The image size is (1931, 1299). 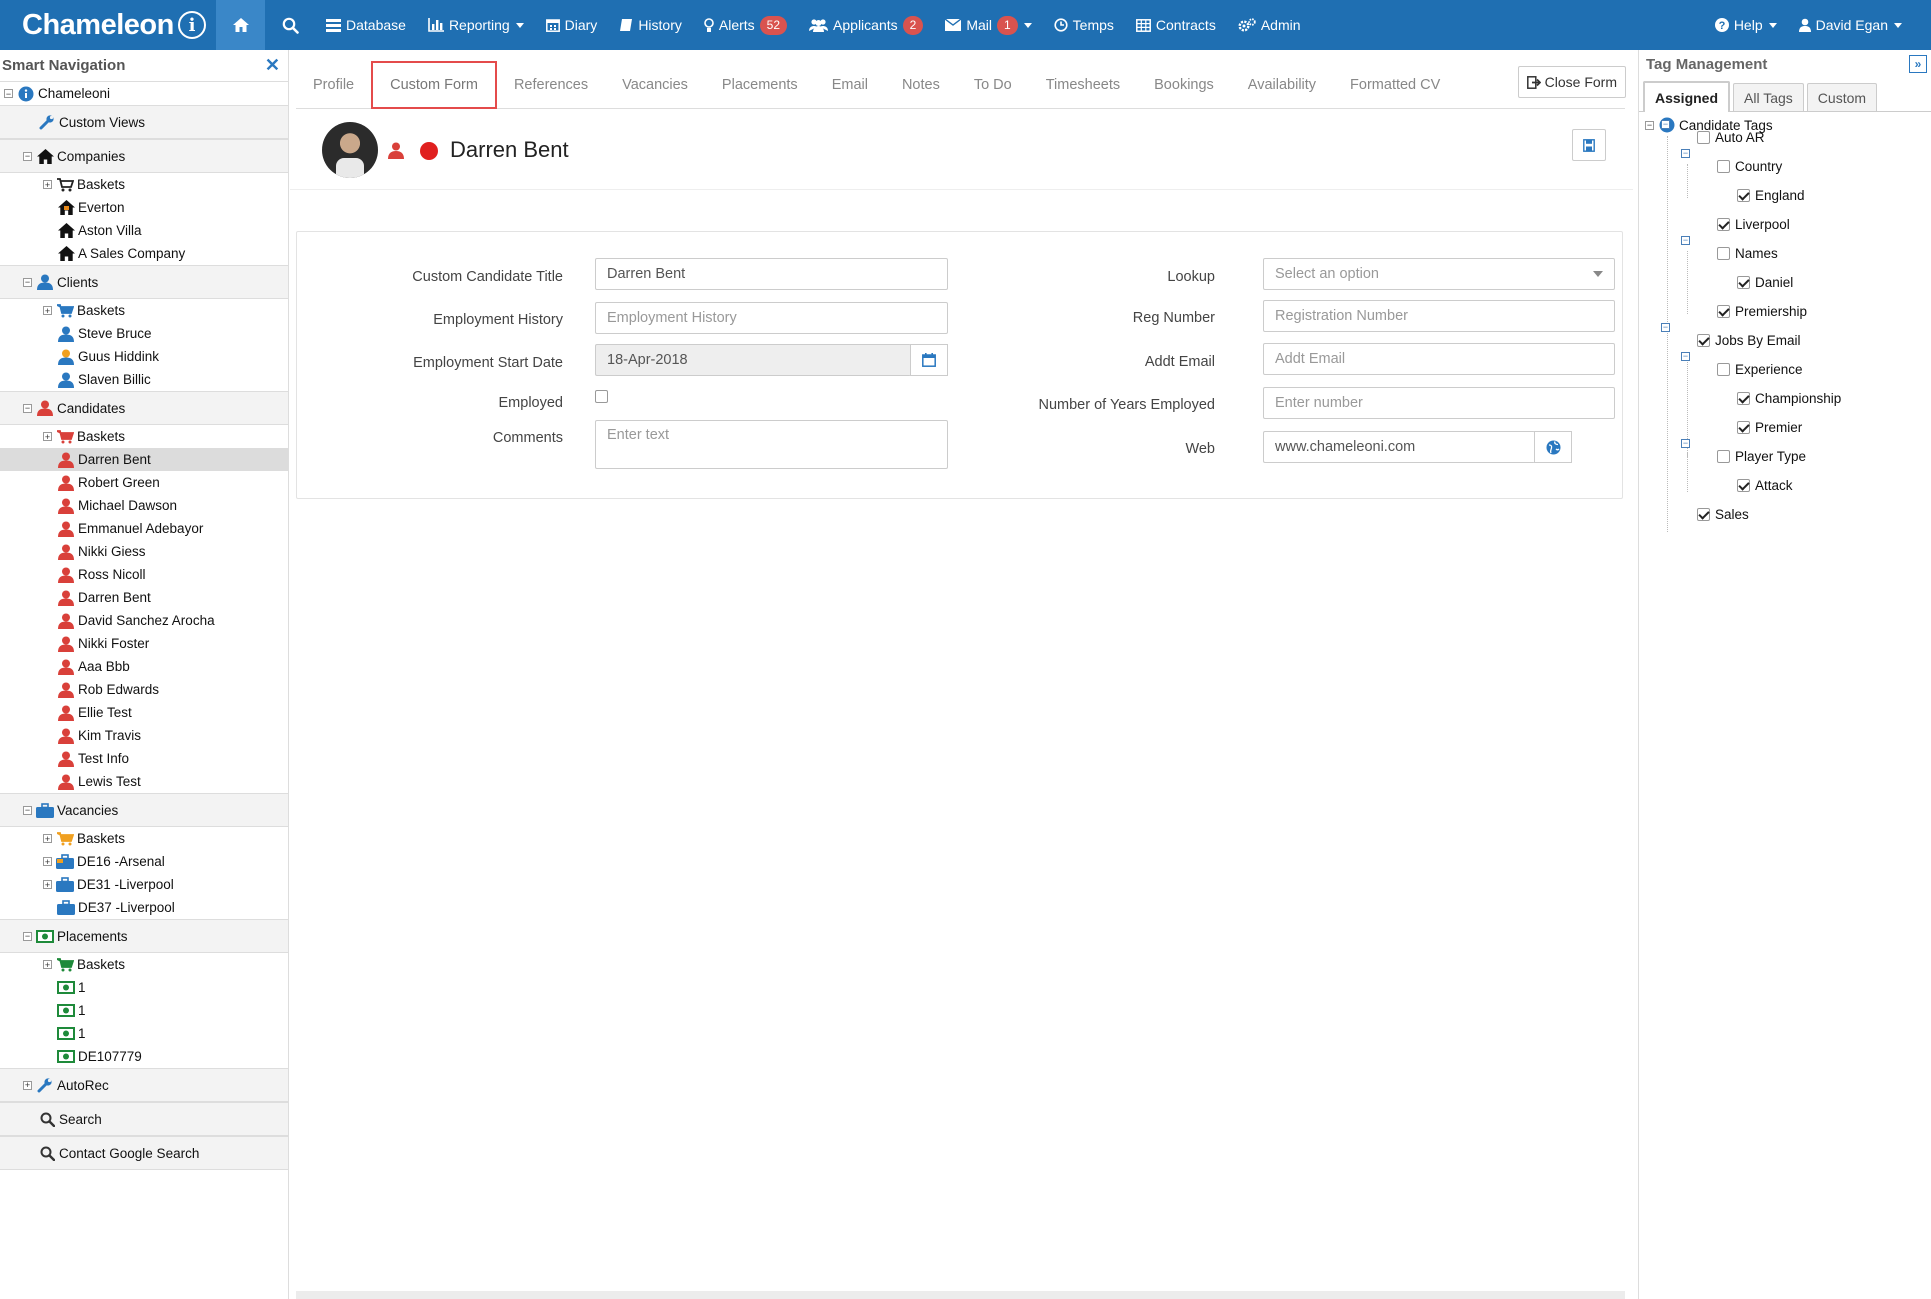 What do you see at coordinates (144, 253) in the screenshot?
I see `sidebar-item-a-sales-company: A Sales Company` at bounding box center [144, 253].